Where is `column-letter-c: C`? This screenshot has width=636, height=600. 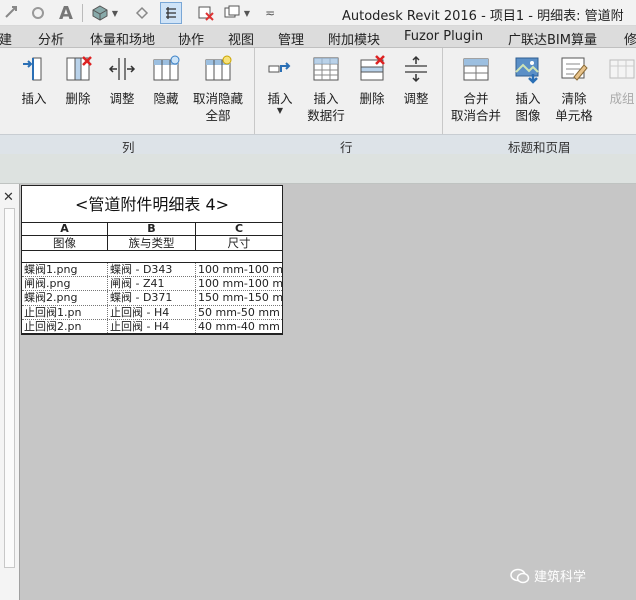 column-letter-c: C is located at coordinates (239, 229).